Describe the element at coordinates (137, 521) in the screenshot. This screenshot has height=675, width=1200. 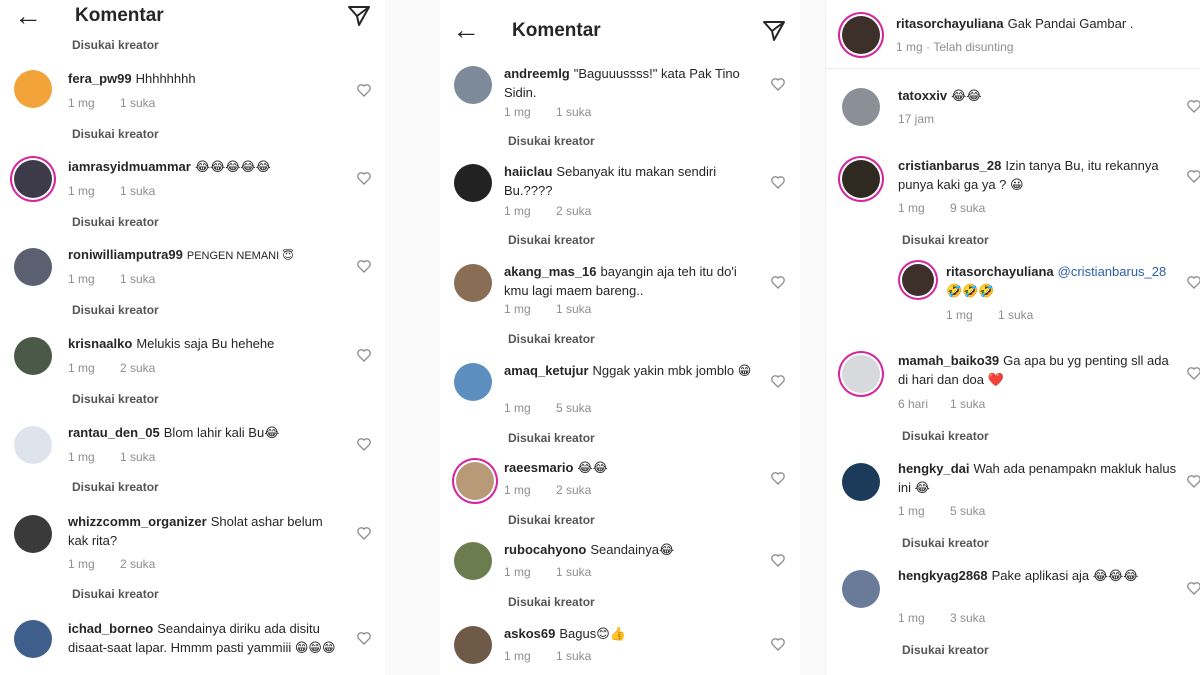
I see `username: whizzcomm_organizer` at that location.